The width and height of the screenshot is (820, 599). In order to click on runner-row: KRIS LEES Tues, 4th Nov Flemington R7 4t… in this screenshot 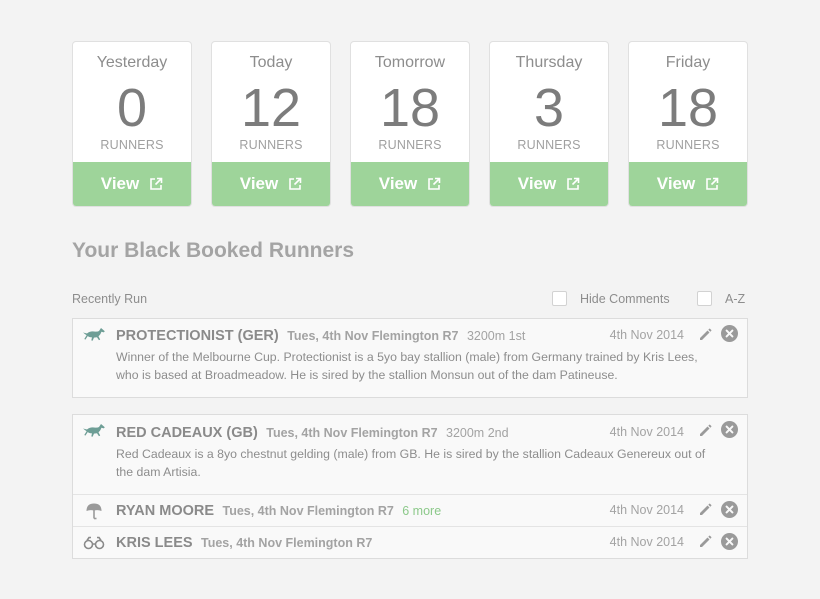, I will do `click(410, 541)`.